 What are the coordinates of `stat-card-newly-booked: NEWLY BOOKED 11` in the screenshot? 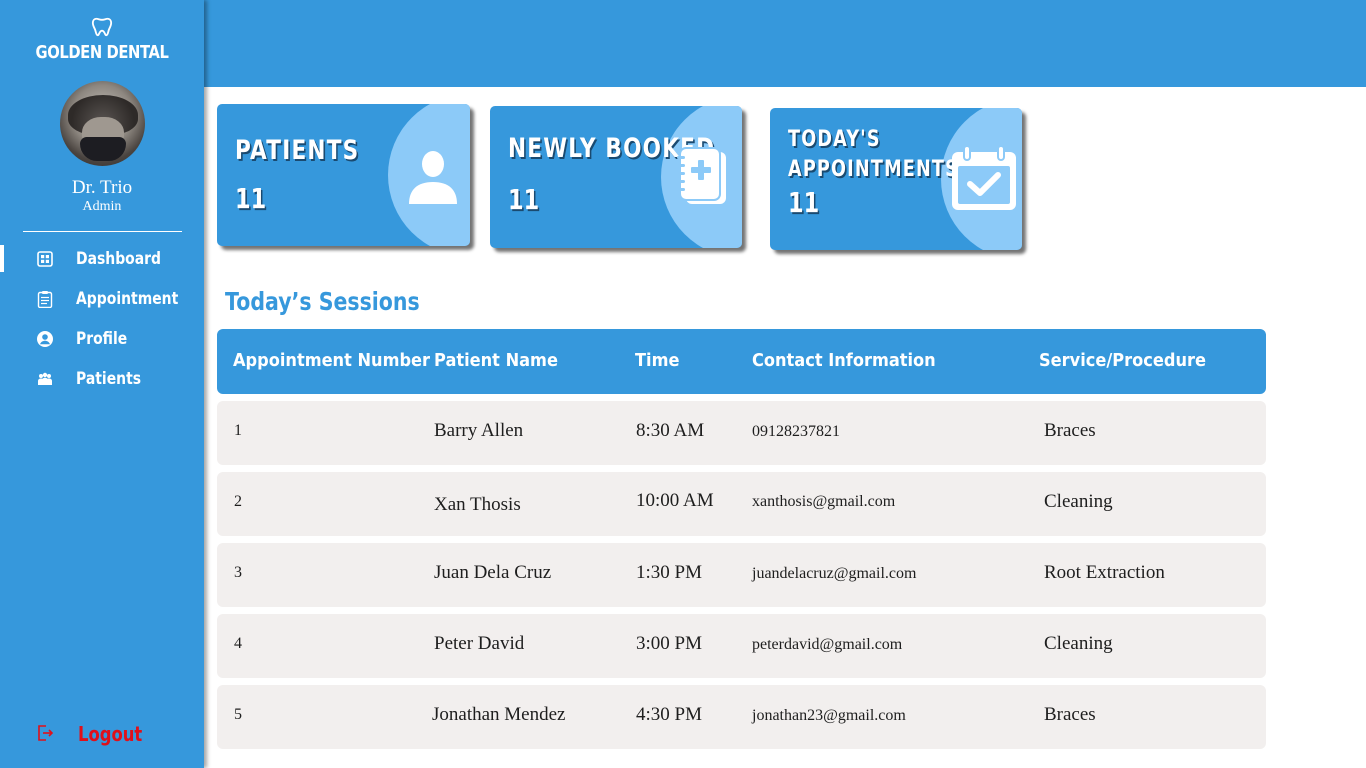 It's located at (616, 177).